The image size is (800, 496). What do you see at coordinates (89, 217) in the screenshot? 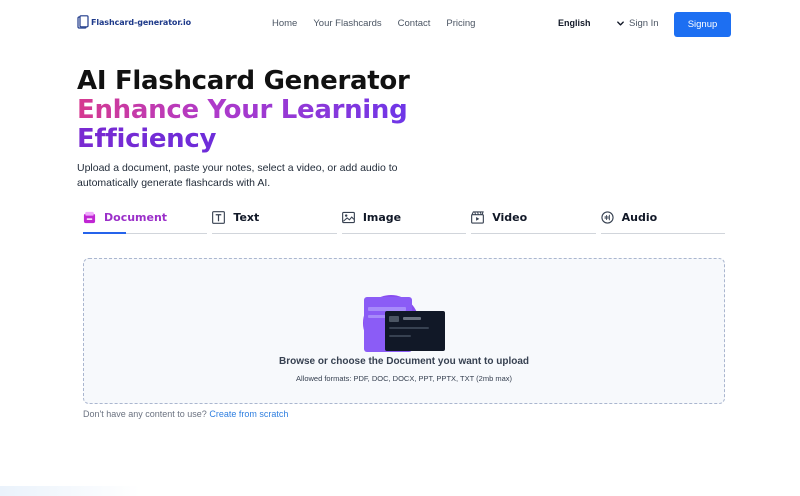
I see `document-icon` at bounding box center [89, 217].